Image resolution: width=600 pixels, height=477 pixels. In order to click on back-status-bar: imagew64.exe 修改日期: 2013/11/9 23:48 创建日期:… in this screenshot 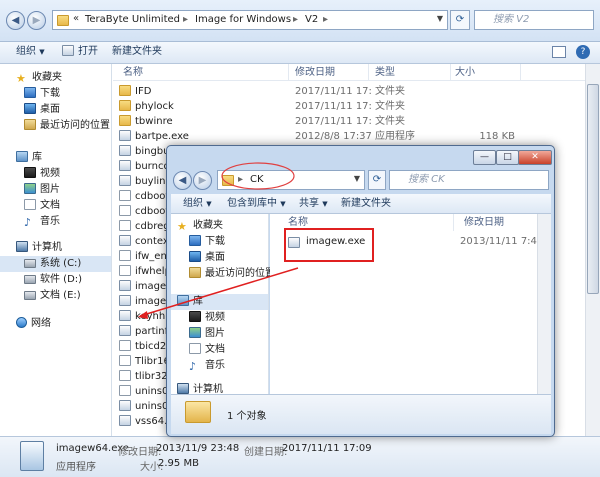, I will do `click(300, 456)`.